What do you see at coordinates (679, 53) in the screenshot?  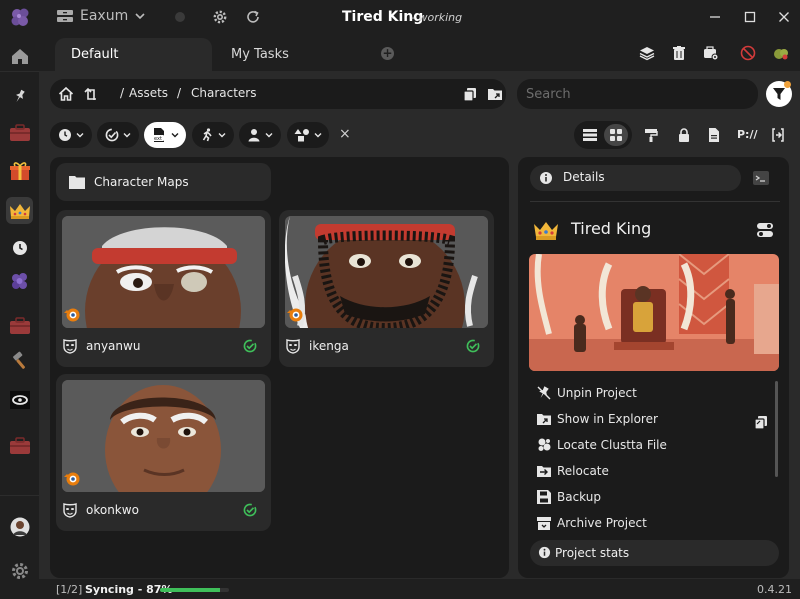 I see `trash-icon` at bounding box center [679, 53].